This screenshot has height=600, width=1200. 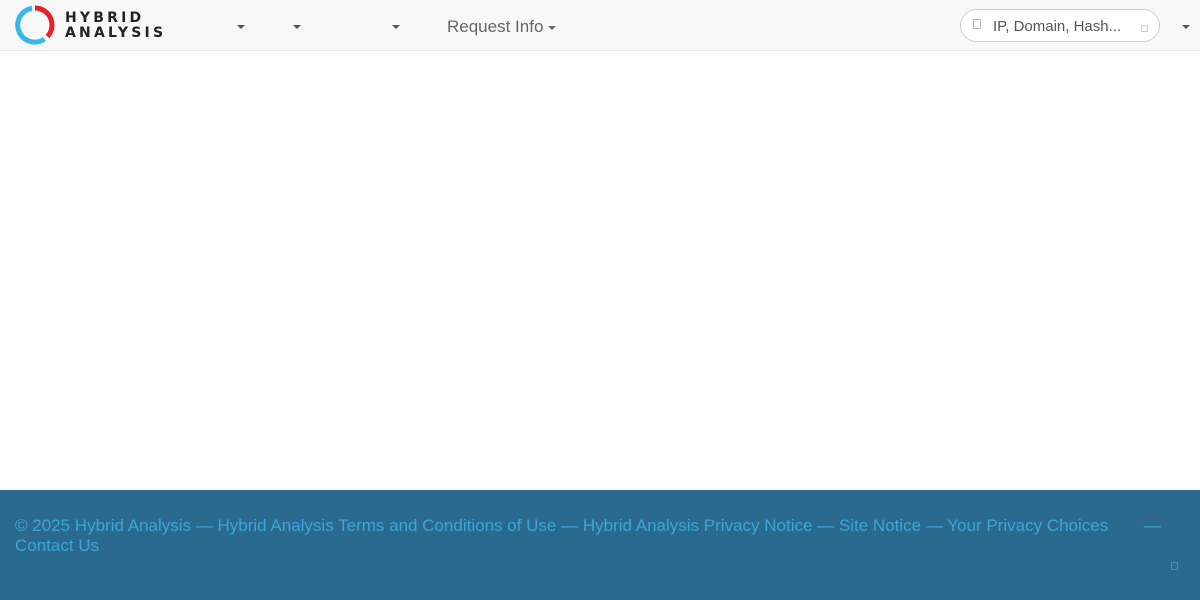 I want to click on hybrid-analysis-logo: HYBRID ANALYSIS, so click(x=100, y=25).